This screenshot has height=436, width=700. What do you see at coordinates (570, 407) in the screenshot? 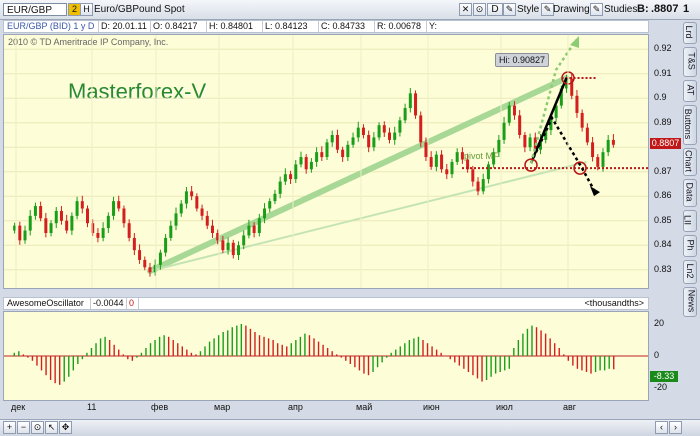
I see `time-tick-label: авг` at bounding box center [570, 407].